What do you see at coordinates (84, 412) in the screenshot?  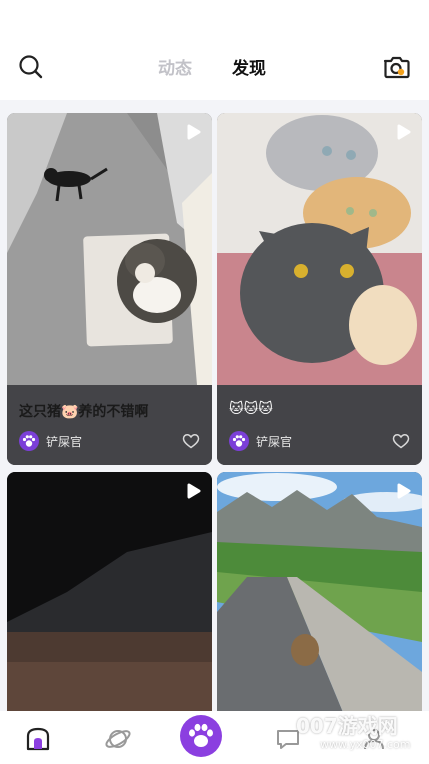 I see `card-title: 这只猪🐷养的不错啊` at bounding box center [84, 412].